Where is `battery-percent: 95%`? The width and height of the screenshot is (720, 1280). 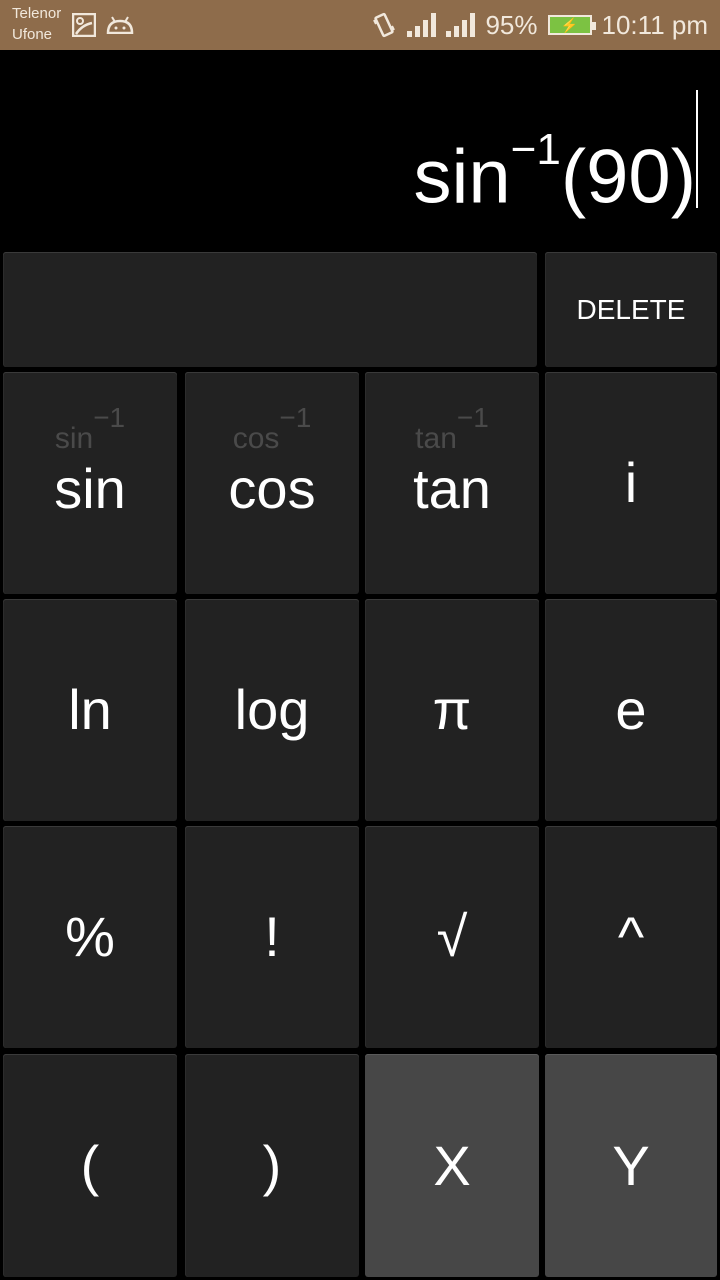
battery-percent: 95% is located at coordinates (511, 24).